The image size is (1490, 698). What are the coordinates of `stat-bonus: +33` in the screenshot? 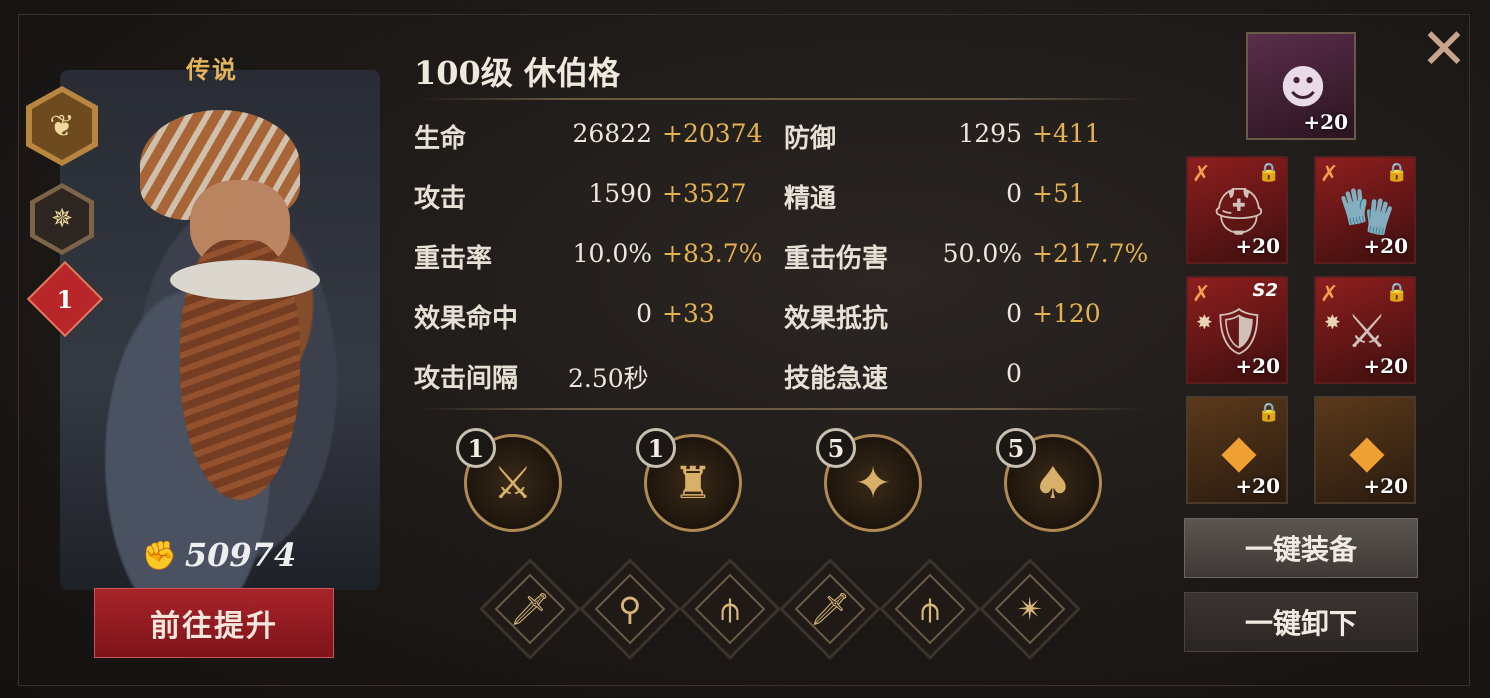 It's located at (688, 313).